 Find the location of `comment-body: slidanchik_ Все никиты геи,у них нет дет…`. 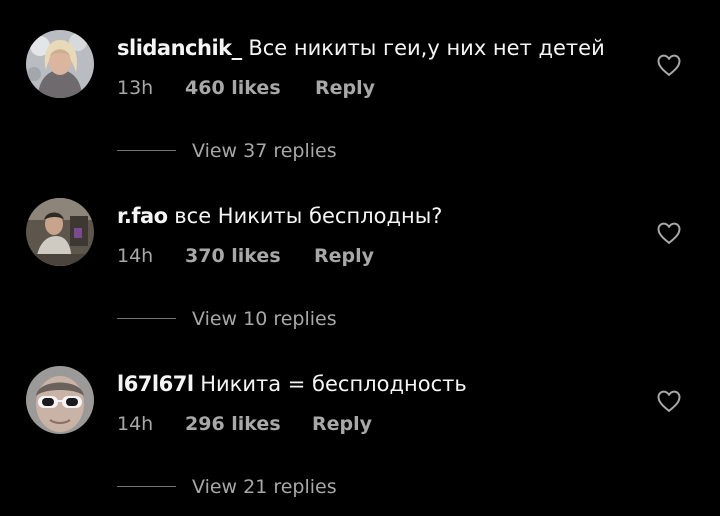

comment-body: slidanchik_ Все никиты геи,у них нет дет… is located at coordinates (361, 48).